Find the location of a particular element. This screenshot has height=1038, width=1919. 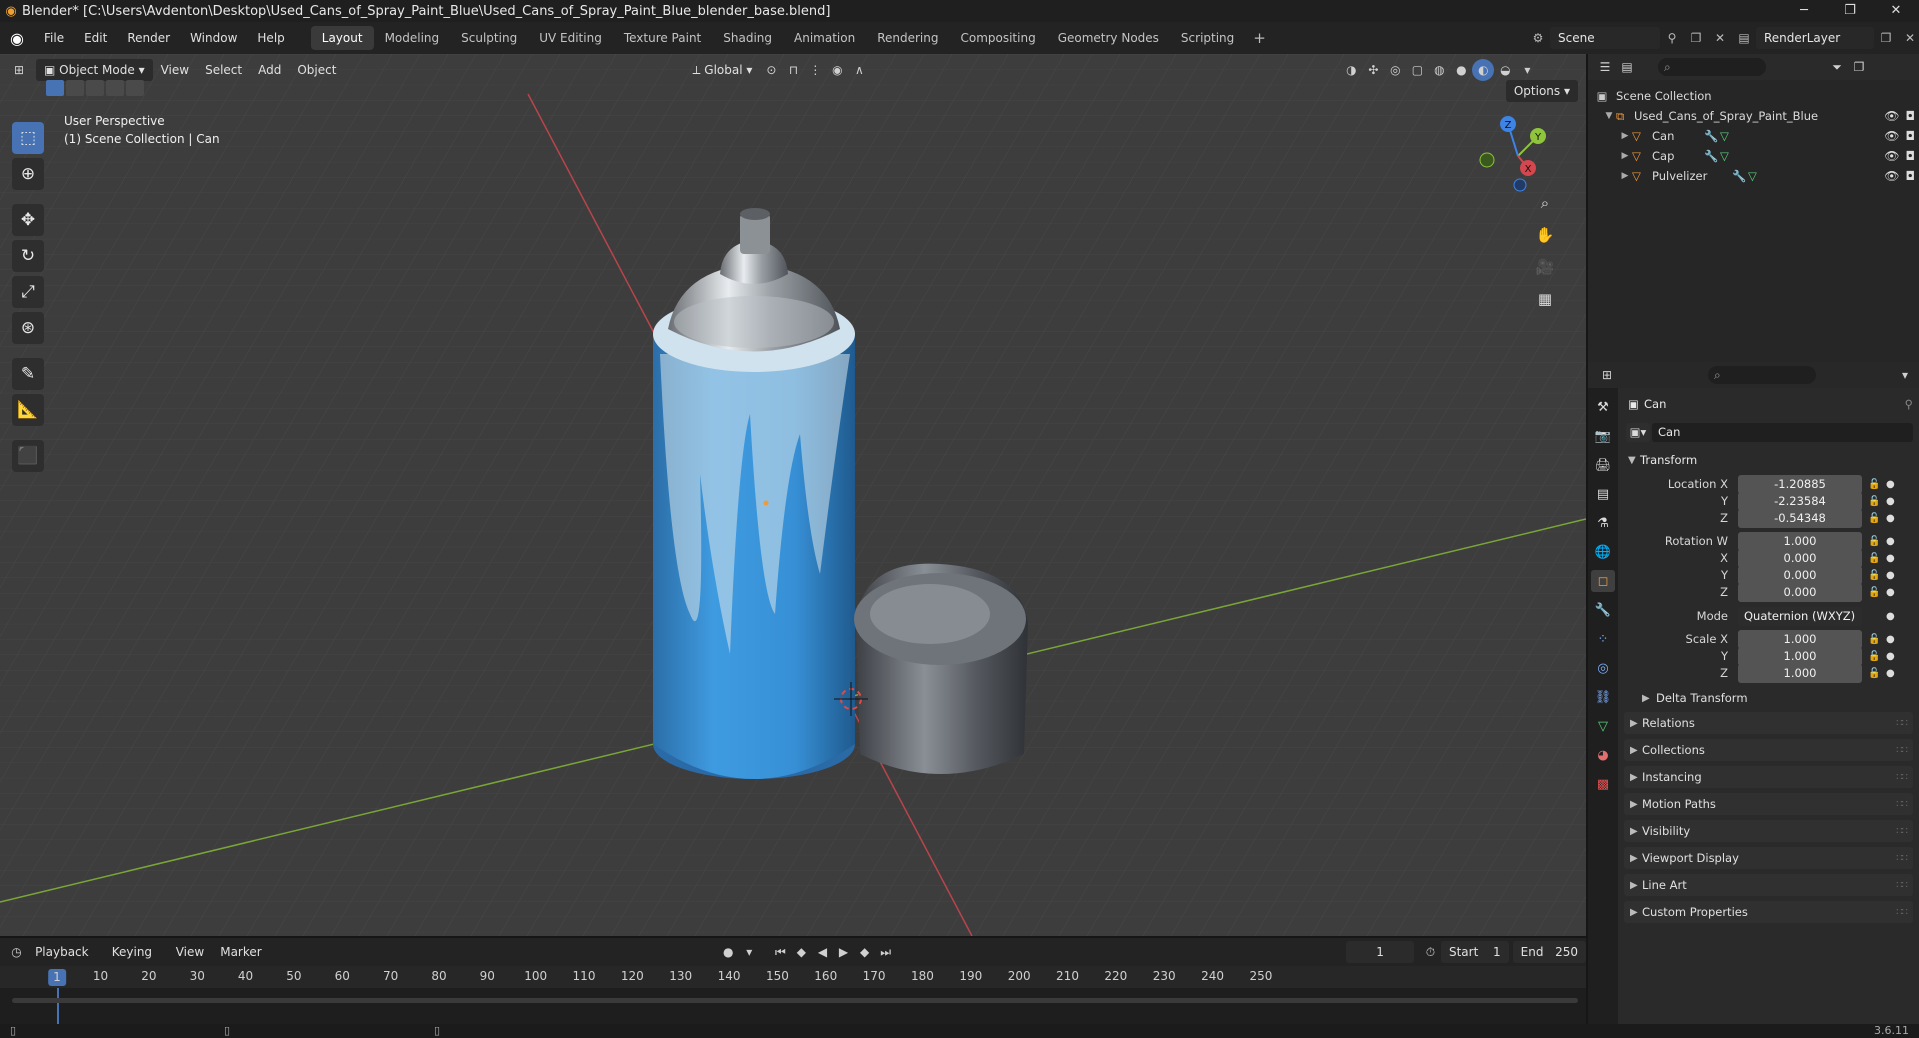

transform-orientation-dropdown: ⟂ Global ▾ is located at coordinates (722, 70).